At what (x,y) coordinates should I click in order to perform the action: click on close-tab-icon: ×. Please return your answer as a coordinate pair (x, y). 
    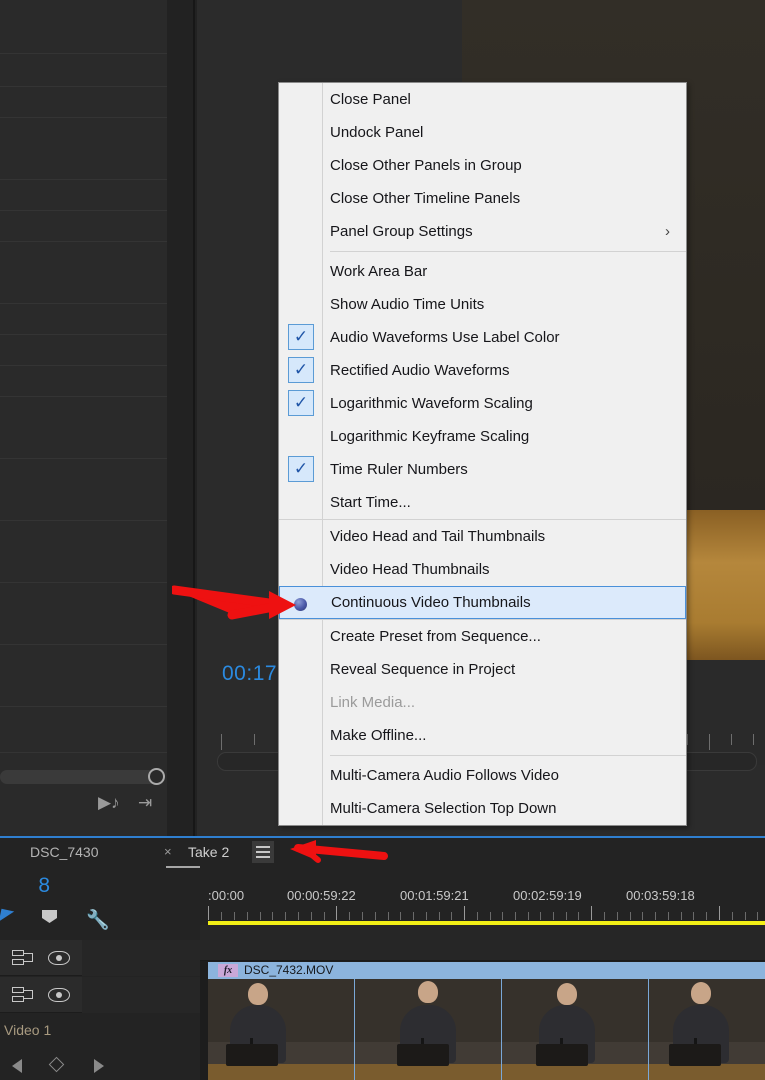
    Looking at the image, I should click on (168, 852).